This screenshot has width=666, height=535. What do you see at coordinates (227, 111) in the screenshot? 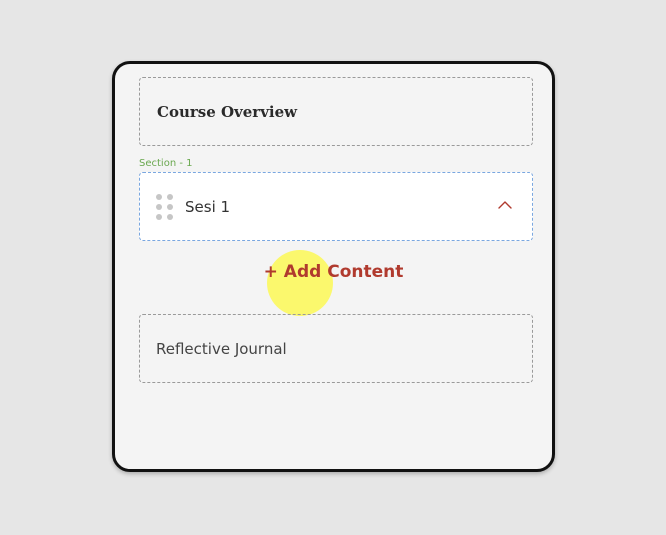
I see `course-overview-title: Course Overview` at bounding box center [227, 111].